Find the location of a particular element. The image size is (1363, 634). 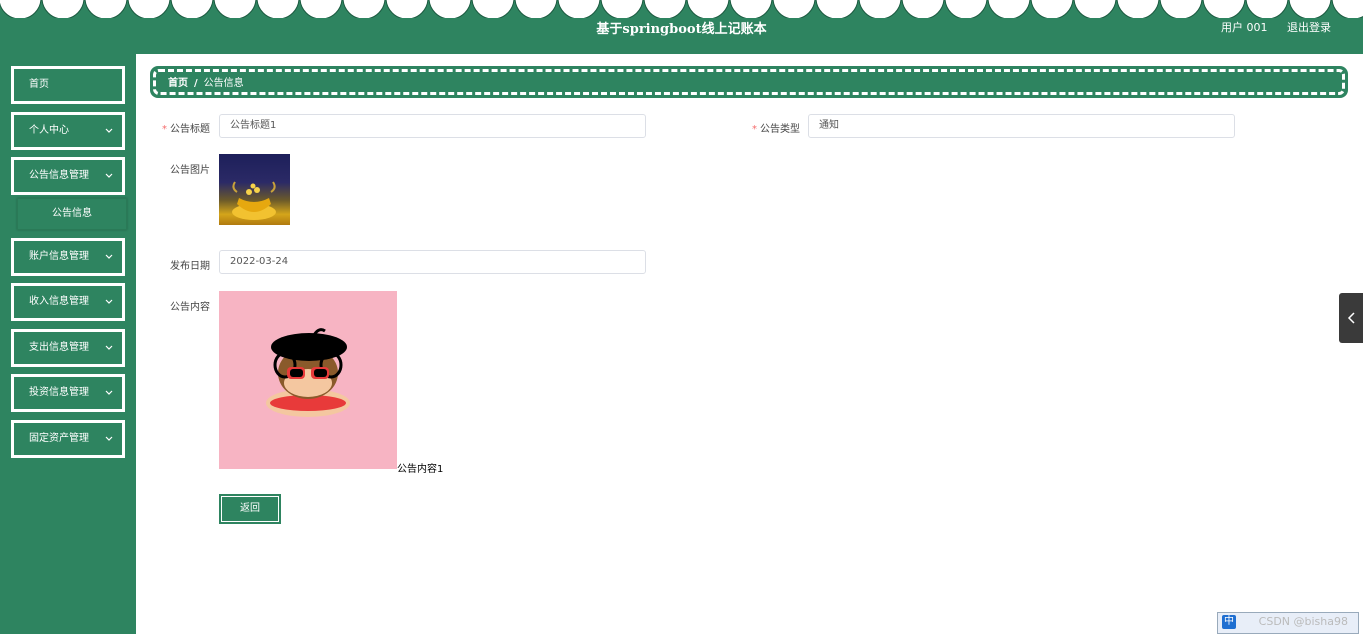

image-label: 公告图片 is located at coordinates (190, 170).